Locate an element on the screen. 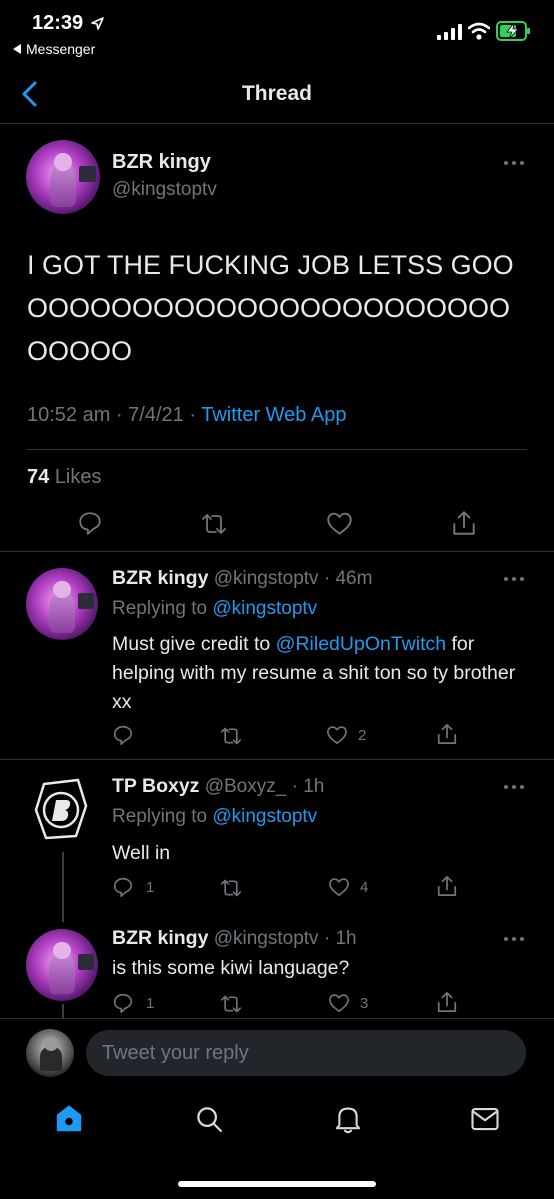  signal-icon is located at coordinates (449, 32).